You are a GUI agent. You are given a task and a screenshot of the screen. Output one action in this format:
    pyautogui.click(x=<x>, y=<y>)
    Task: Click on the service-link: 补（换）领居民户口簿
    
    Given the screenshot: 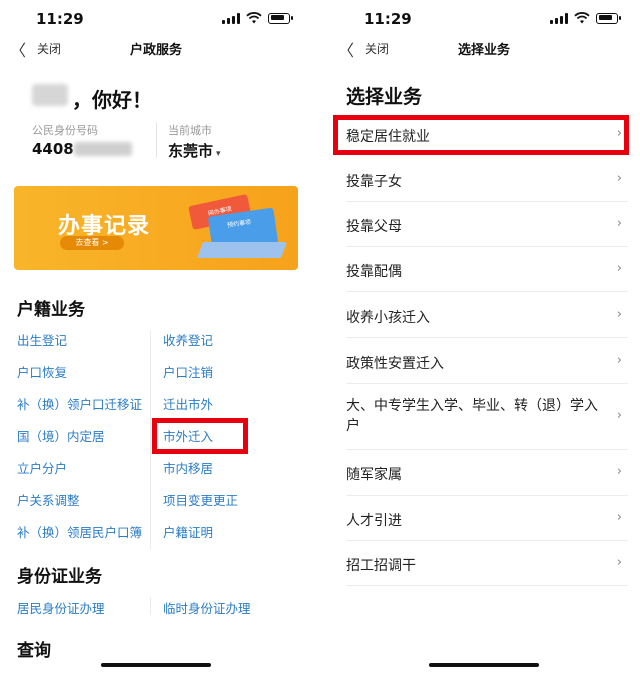 What is the action you would take?
    pyautogui.click(x=79, y=531)
    